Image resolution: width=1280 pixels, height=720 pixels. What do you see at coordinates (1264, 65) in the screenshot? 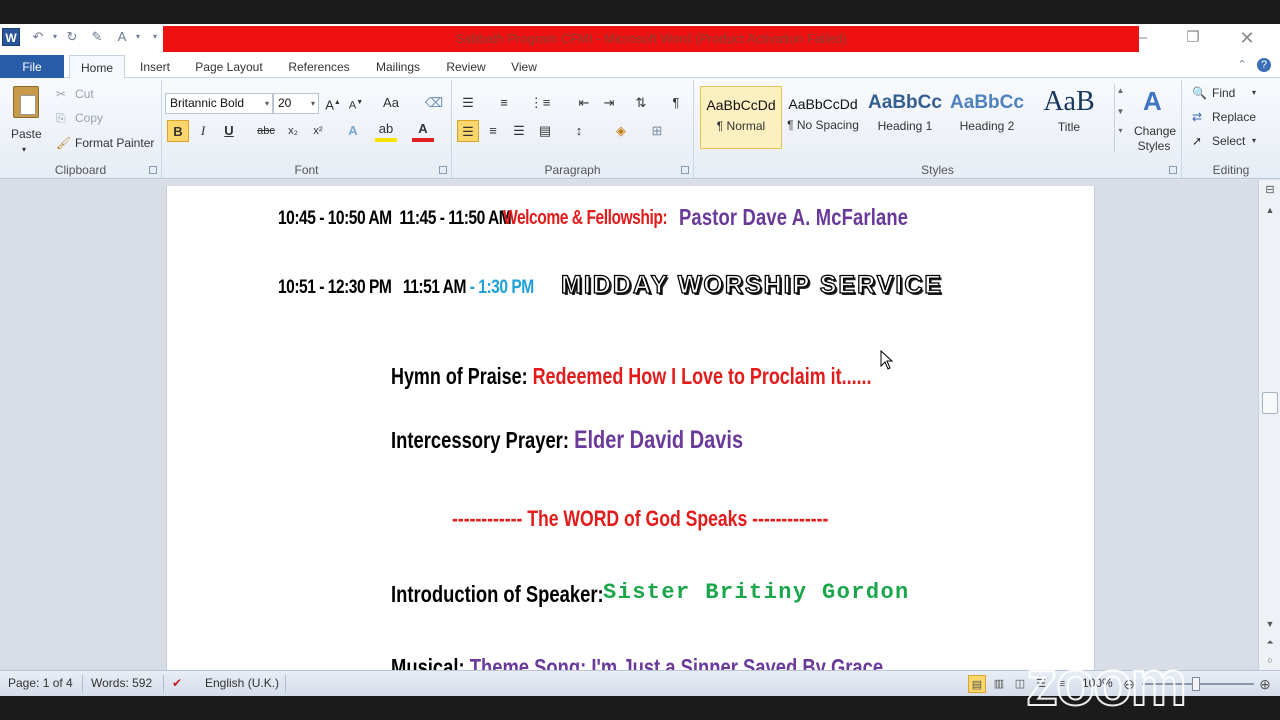
I see `help-icon: ?` at bounding box center [1264, 65].